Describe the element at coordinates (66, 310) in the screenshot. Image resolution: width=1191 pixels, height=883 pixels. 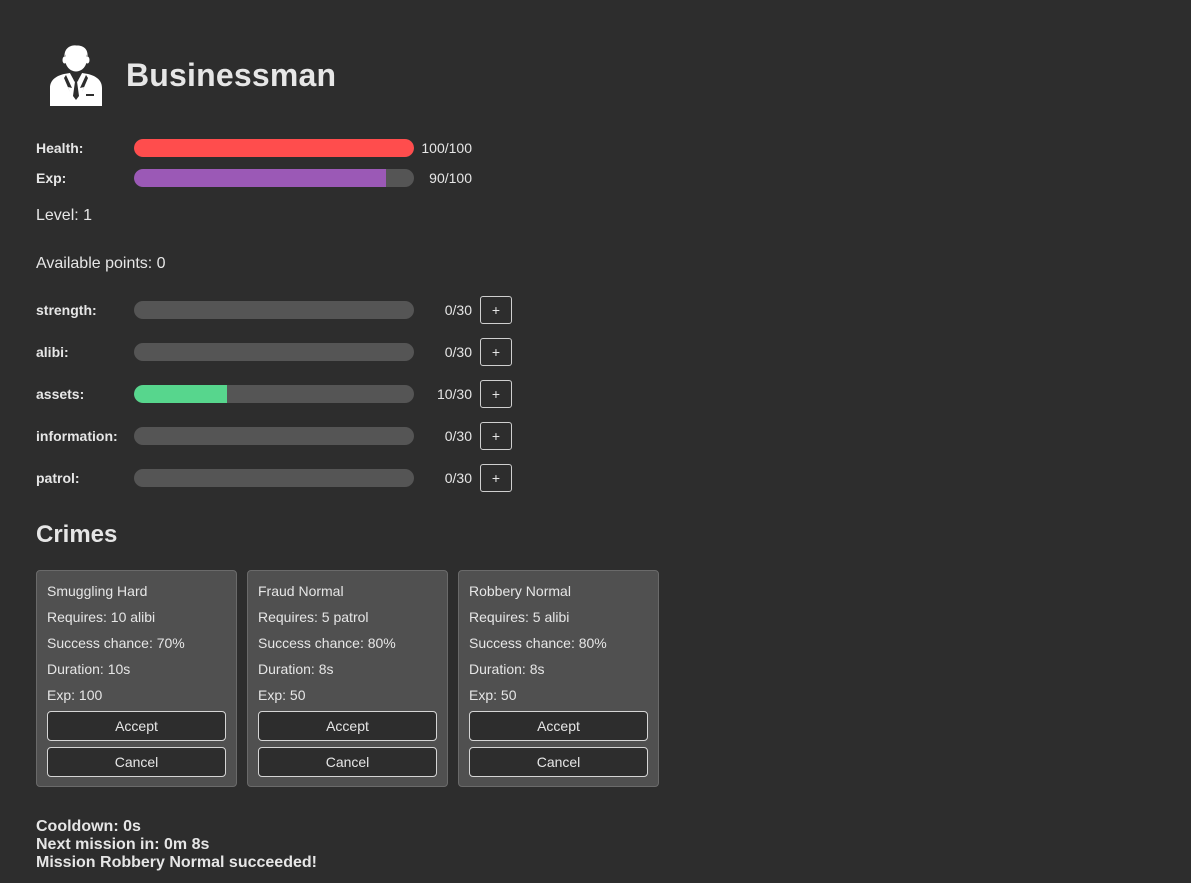
I see `attribute-label: strength:` at that location.